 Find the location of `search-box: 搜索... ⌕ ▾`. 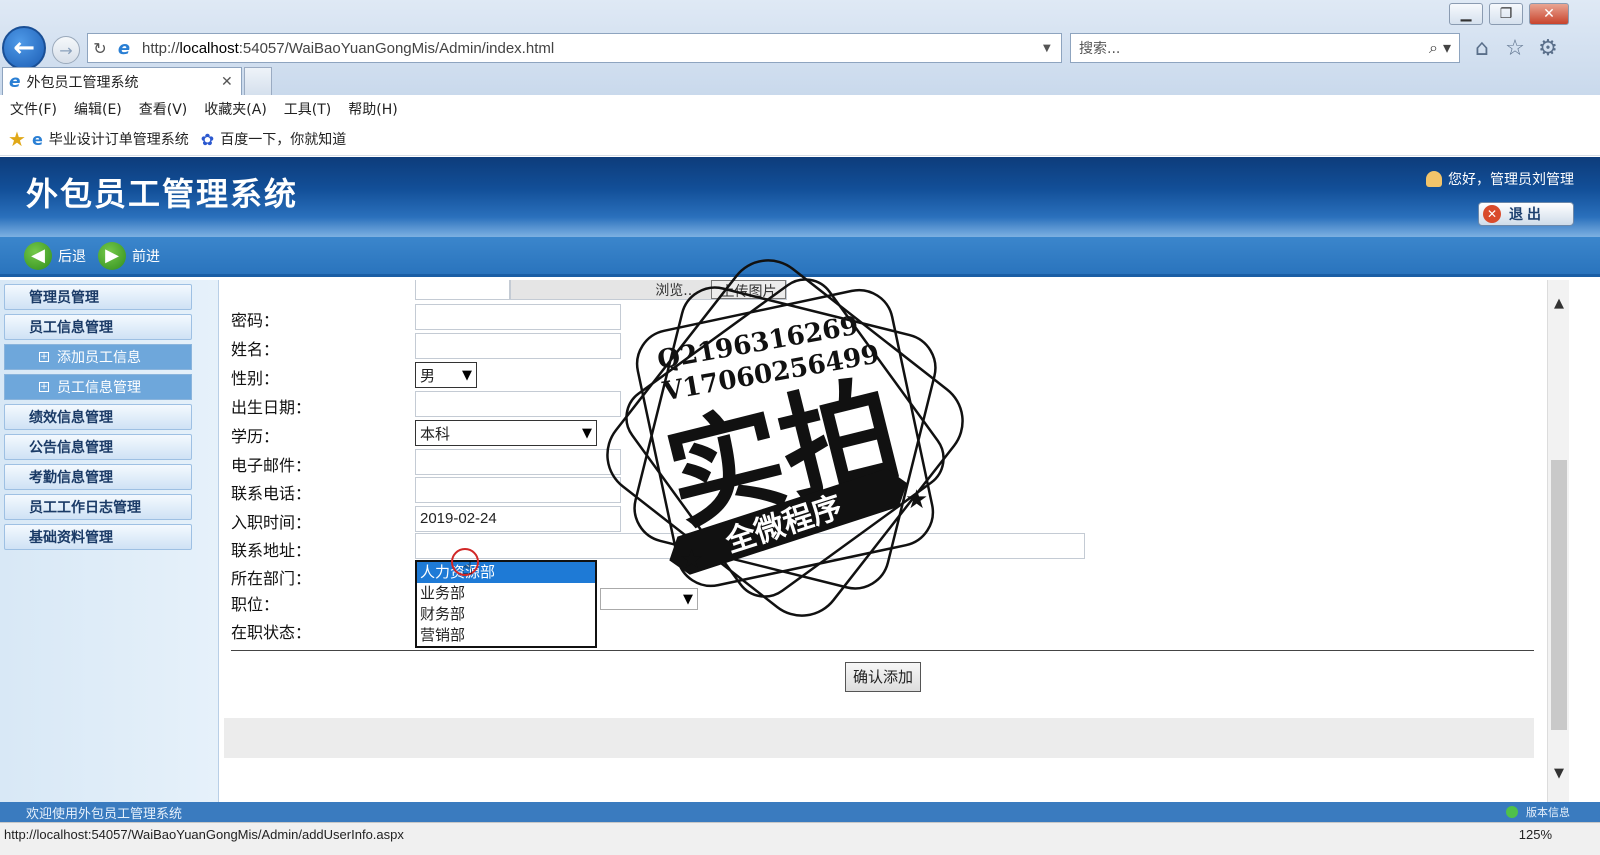

search-box: 搜索... ⌕ ▾ is located at coordinates (1265, 48).